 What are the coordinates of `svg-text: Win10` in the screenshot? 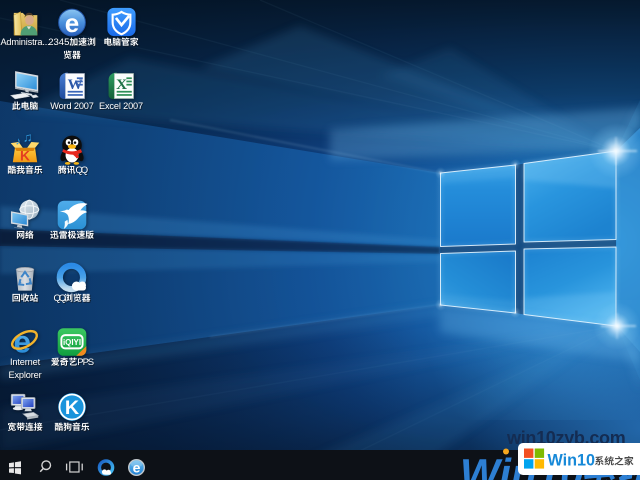 It's located at (572, 461).